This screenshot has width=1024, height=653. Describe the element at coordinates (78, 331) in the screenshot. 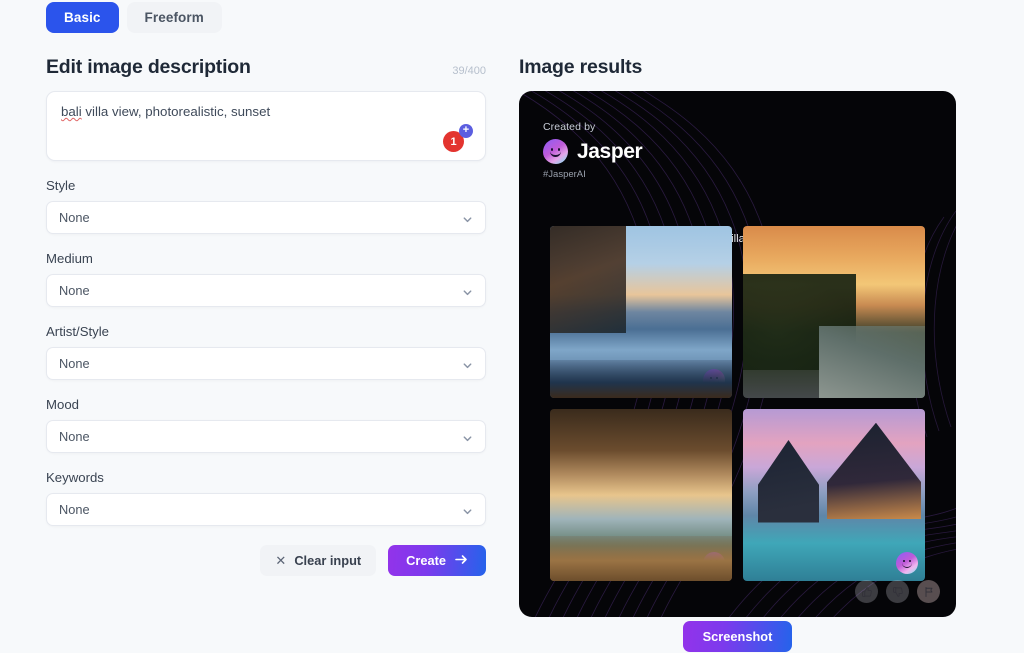

I see `field-label-artist-style: Artist/Style` at that location.